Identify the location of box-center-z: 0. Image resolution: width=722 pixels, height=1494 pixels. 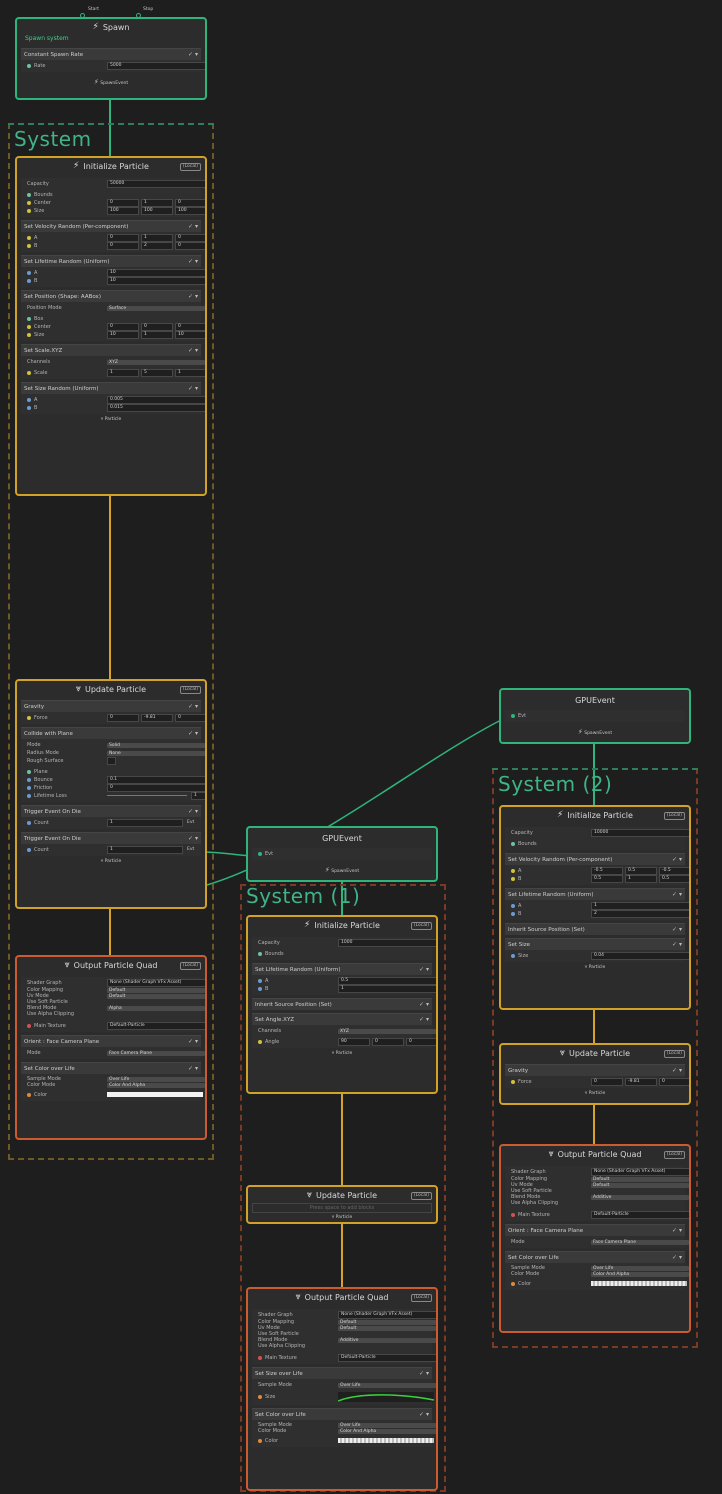
(190, 327).